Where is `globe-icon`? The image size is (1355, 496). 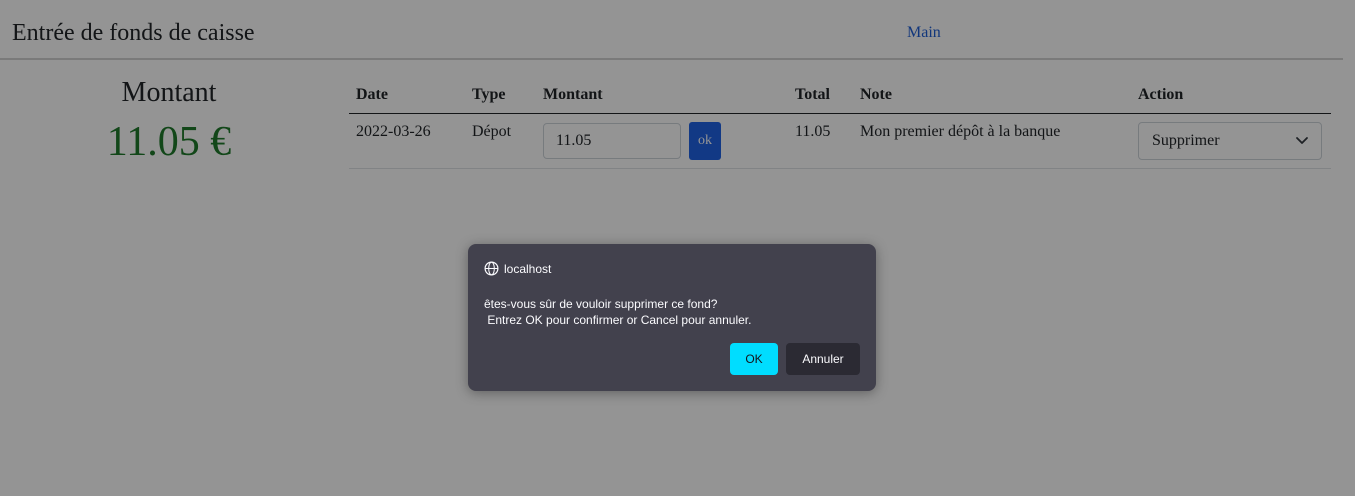
globe-icon is located at coordinates (491, 268).